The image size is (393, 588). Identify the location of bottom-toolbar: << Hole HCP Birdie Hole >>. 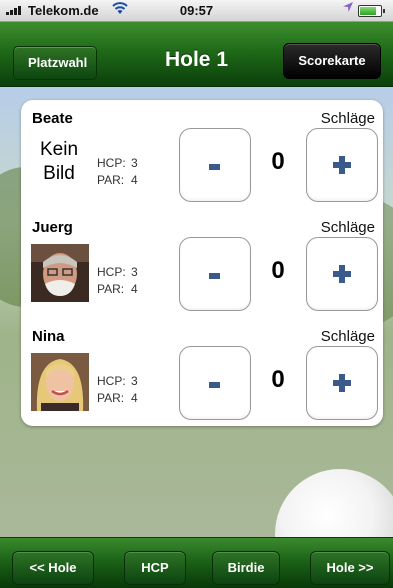
(196, 562).